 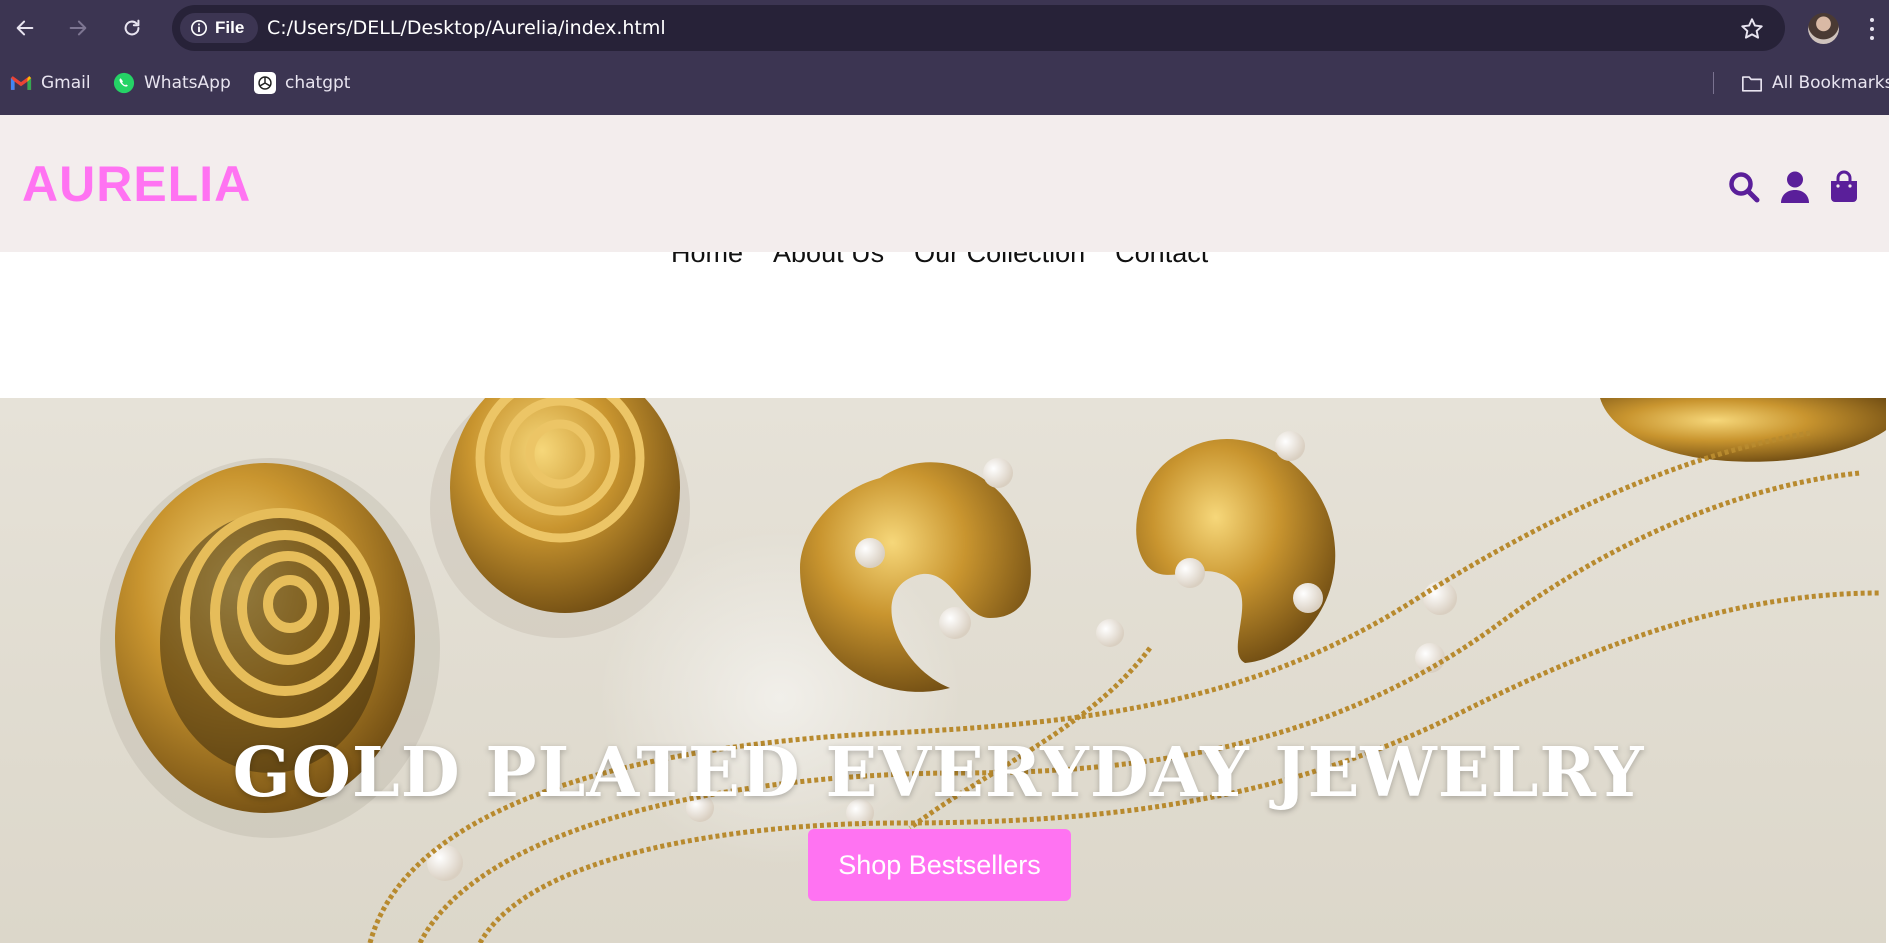 I want to click on all-bookmarks-button: All Bookmarks, so click(x=1815, y=83).